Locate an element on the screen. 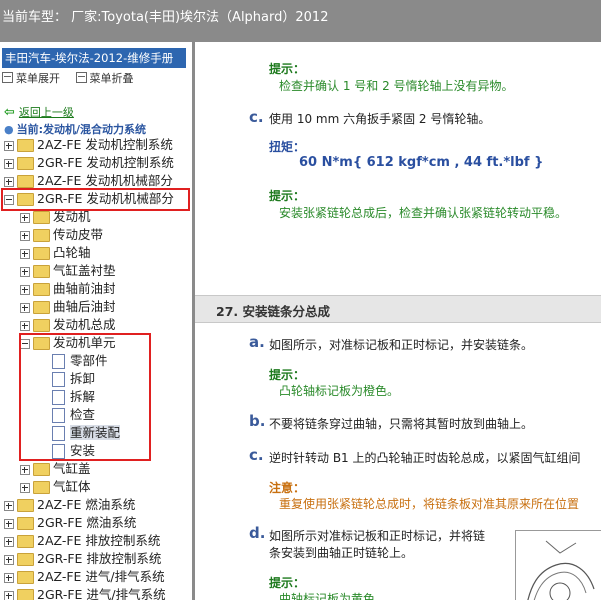 Image resolution: width=601 pixels, height=600 pixels. tree-node: 气缸体 is located at coordinates (55, 487).